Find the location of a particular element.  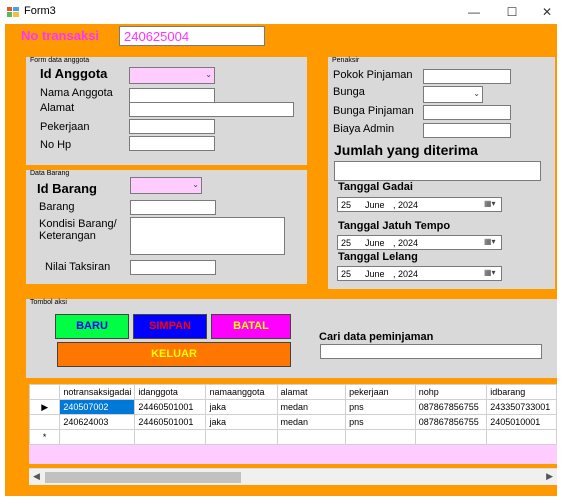

barang-input is located at coordinates (173, 207).